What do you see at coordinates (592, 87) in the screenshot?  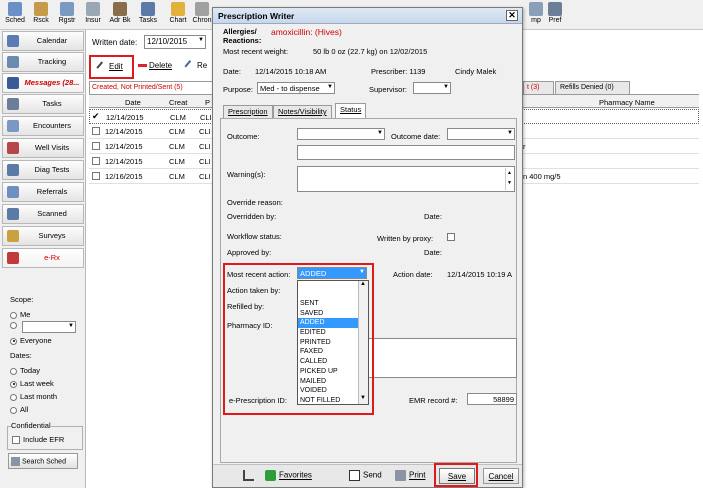 I see `tab-refills-denied: Refills Denied (0)` at bounding box center [592, 87].